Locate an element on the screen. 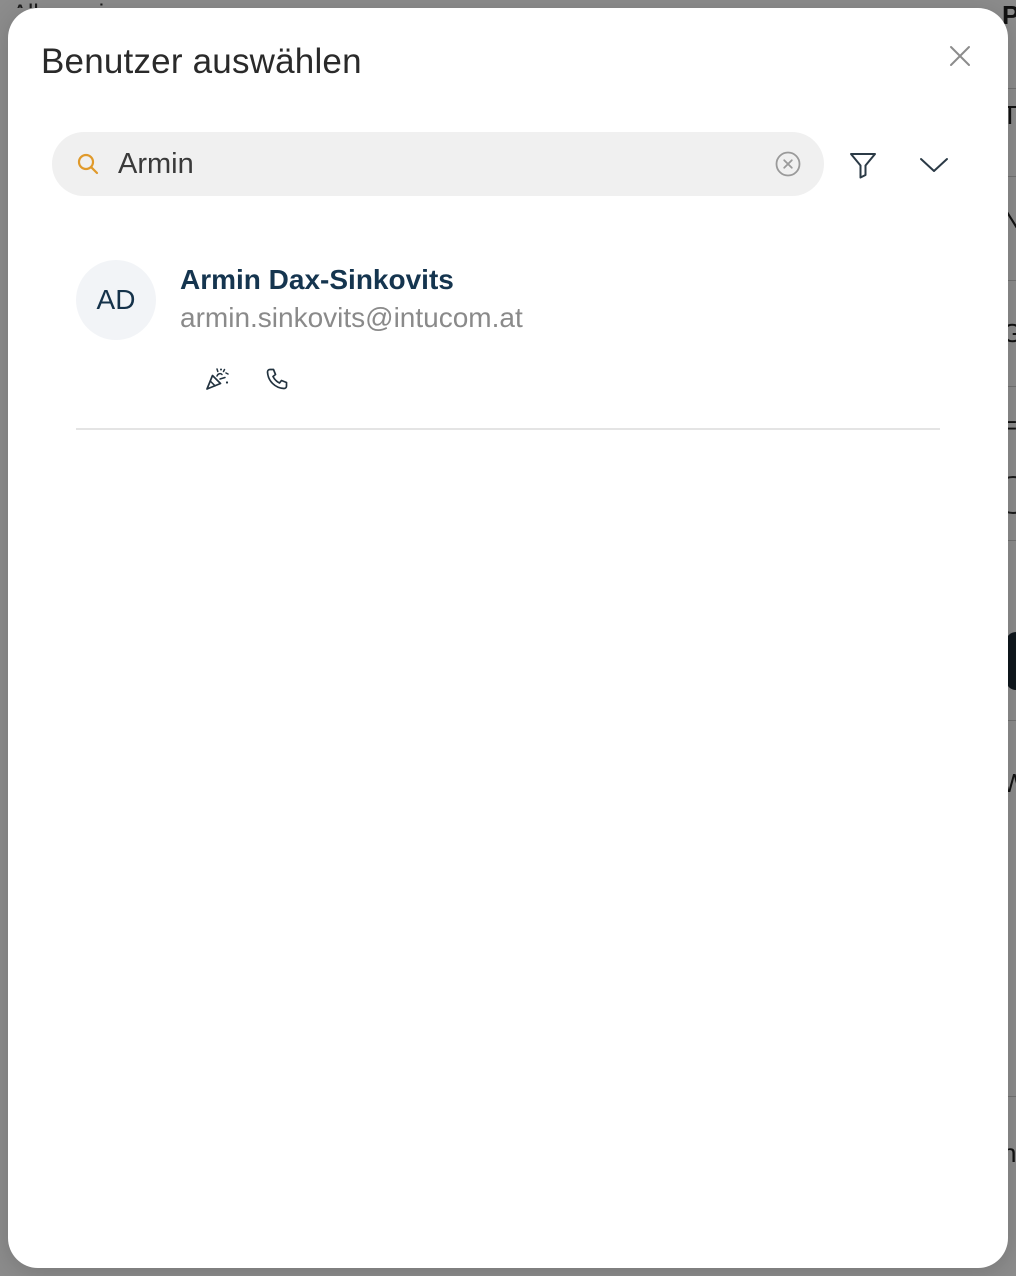  party-popper-button is located at coordinates (217, 379).